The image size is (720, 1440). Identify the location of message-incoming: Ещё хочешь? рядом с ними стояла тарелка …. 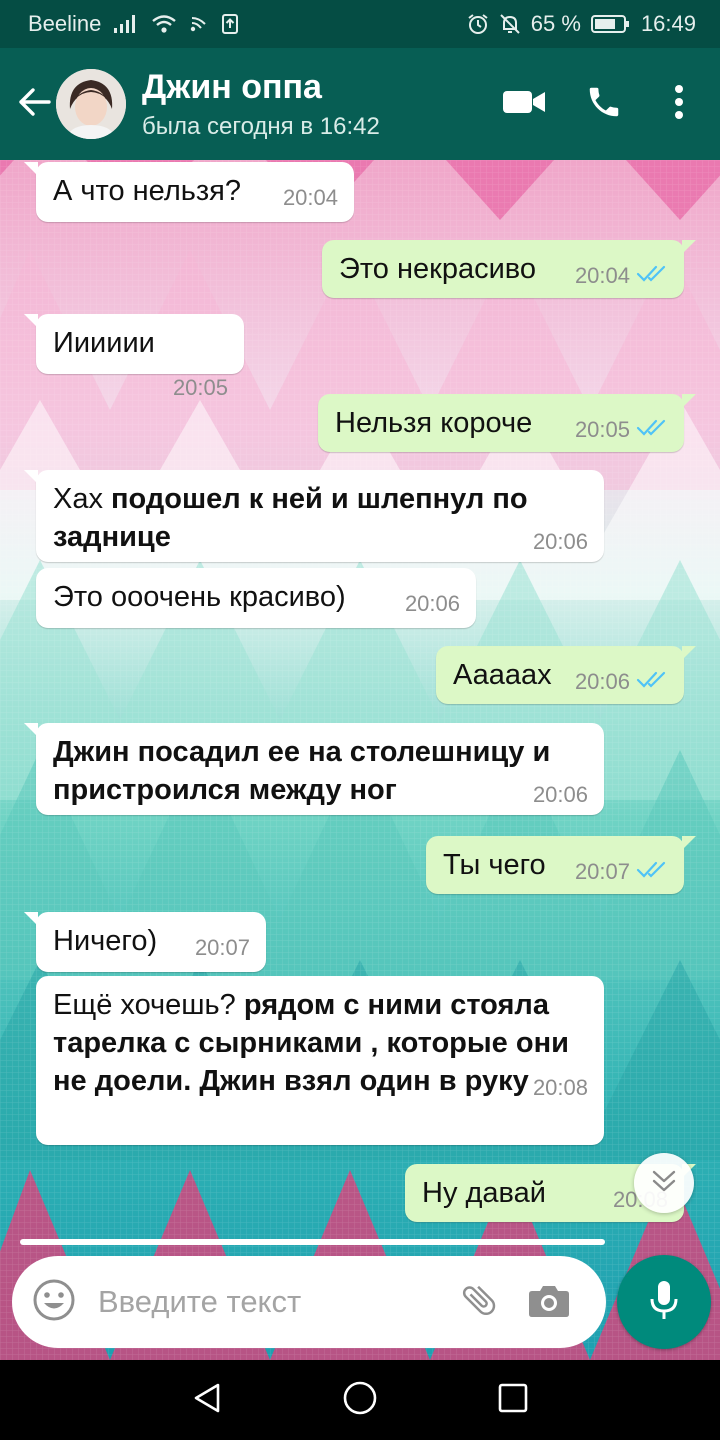
(320, 1060).